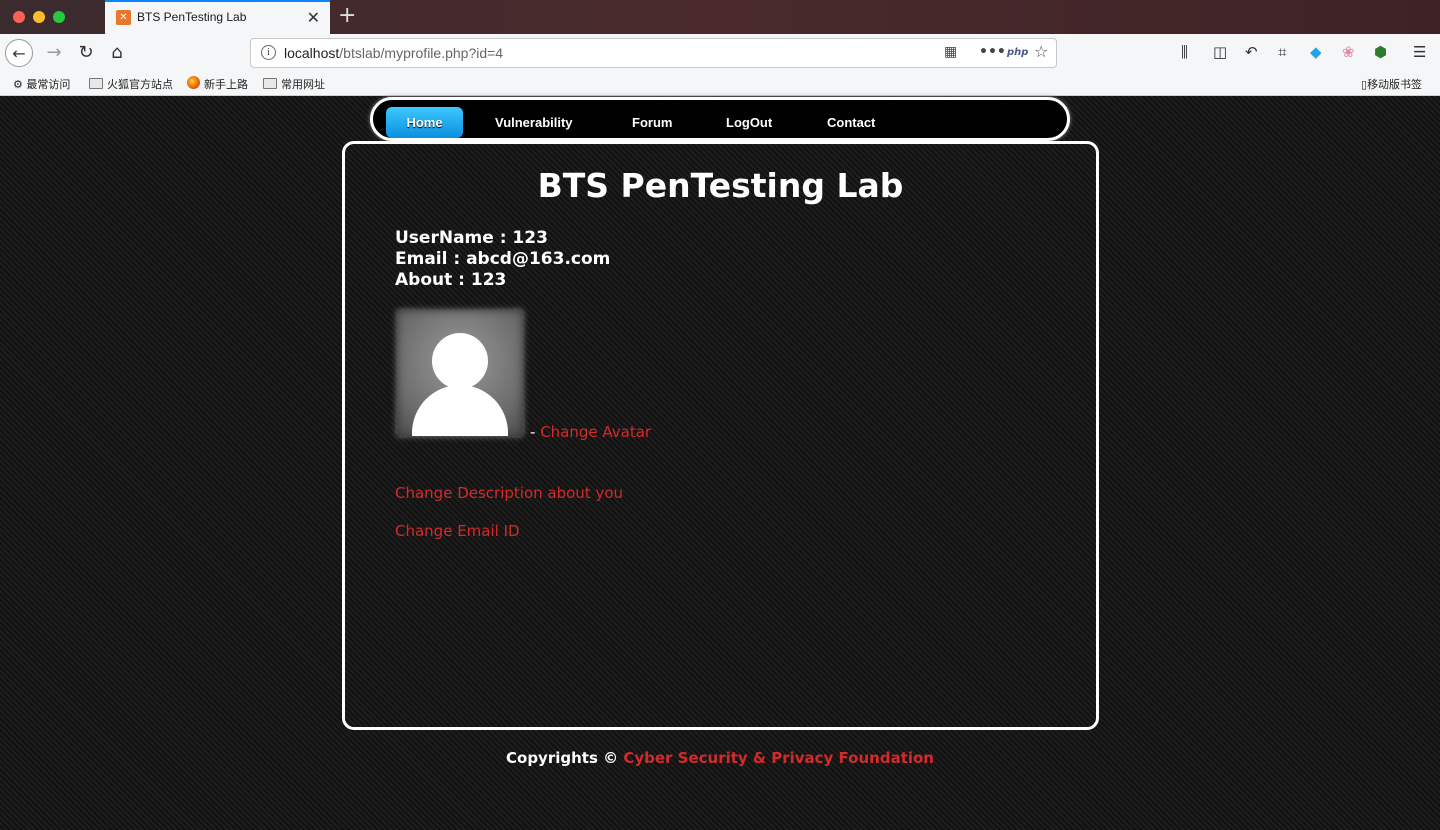 The width and height of the screenshot is (1440, 830). What do you see at coordinates (720, 84) in the screenshot?
I see `bookmarks-toolbar: ⚙ 最常访问 火狐官方站点 新手上路 常用网址 ▯移动版书签` at bounding box center [720, 84].